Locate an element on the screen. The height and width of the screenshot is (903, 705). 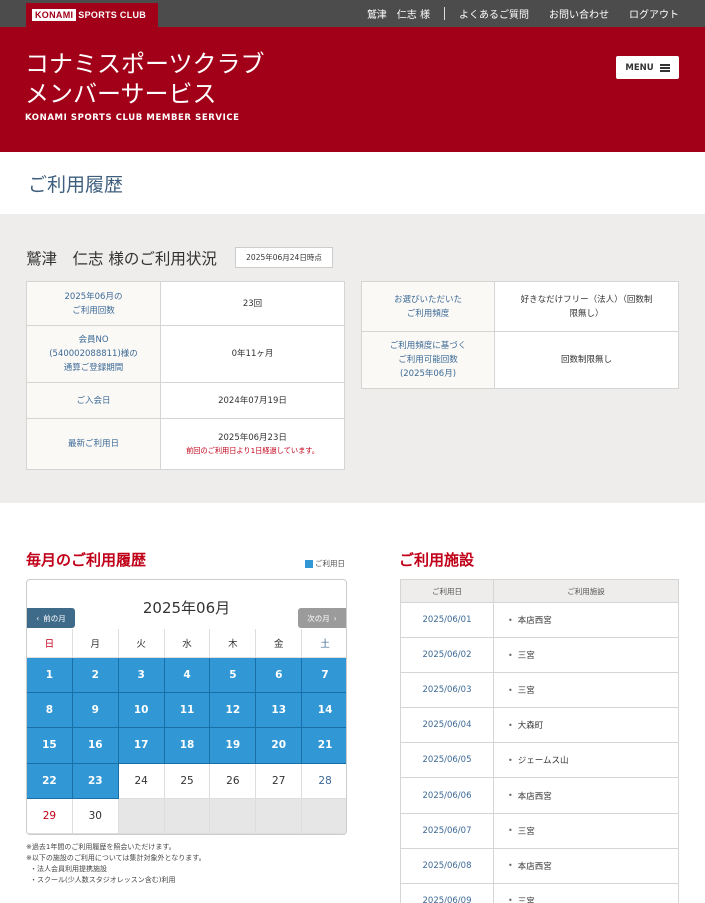
chevron-left-icon: ‹ is located at coordinates (38, 618).